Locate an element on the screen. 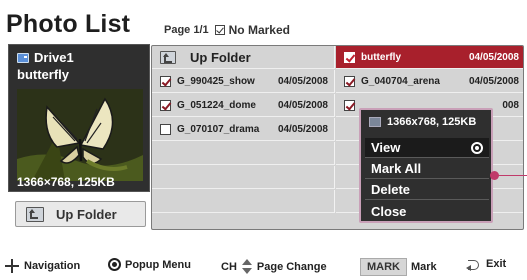 This screenshot has height=280, width=527. checkbox-icon is located at coordinates (219, 30).